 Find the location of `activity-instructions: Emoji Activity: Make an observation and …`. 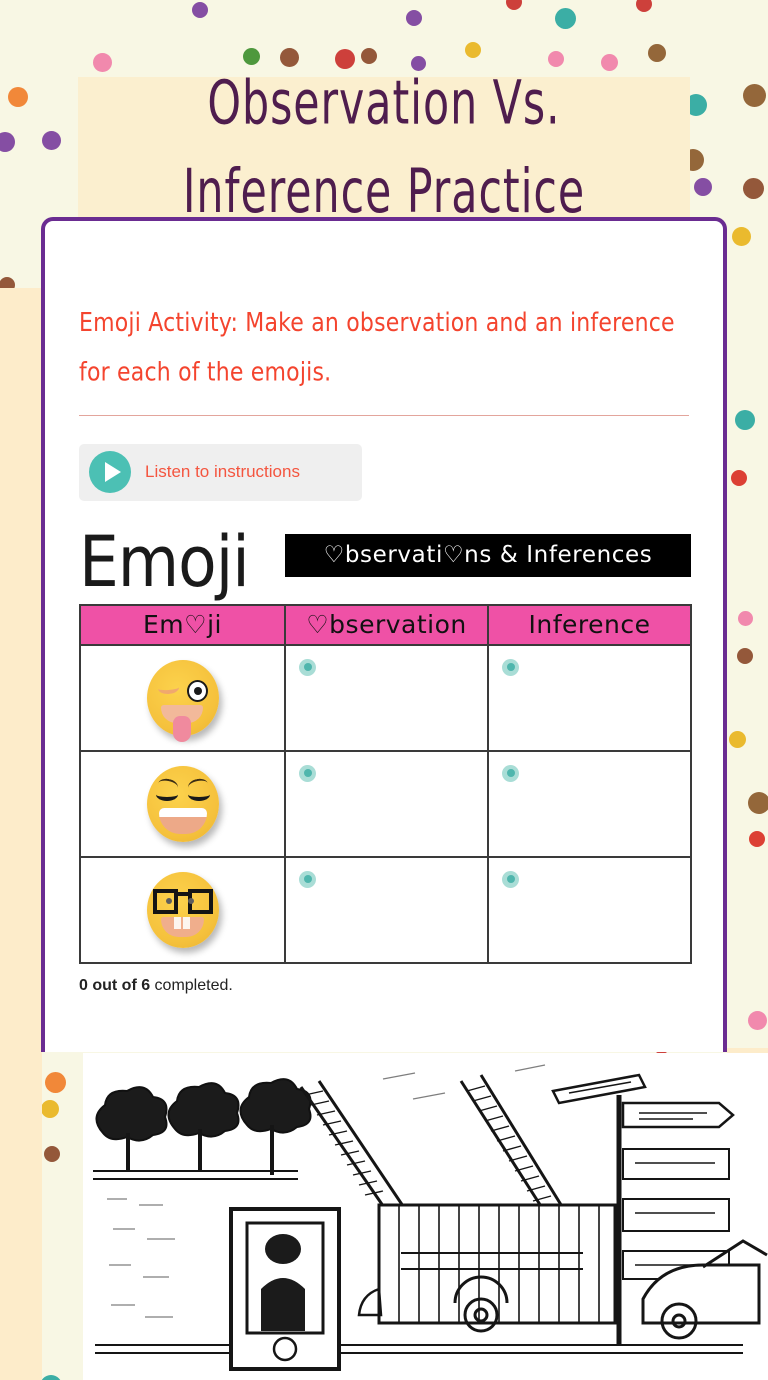

activity-instructions: Emoji Activity: Make an observation and … is located at coordinates (377, 348).